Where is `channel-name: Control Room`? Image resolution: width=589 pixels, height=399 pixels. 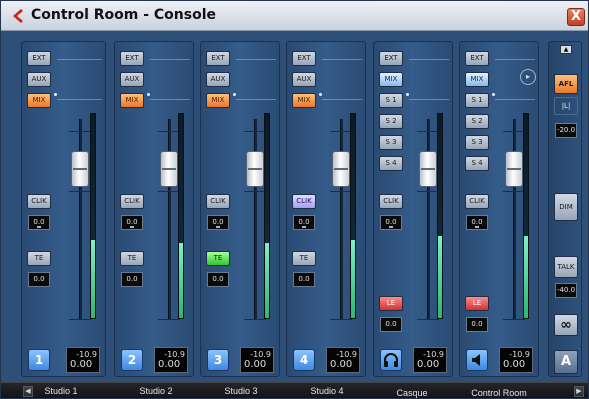
channel-name: Control Room is located at coordinates (499, 393).